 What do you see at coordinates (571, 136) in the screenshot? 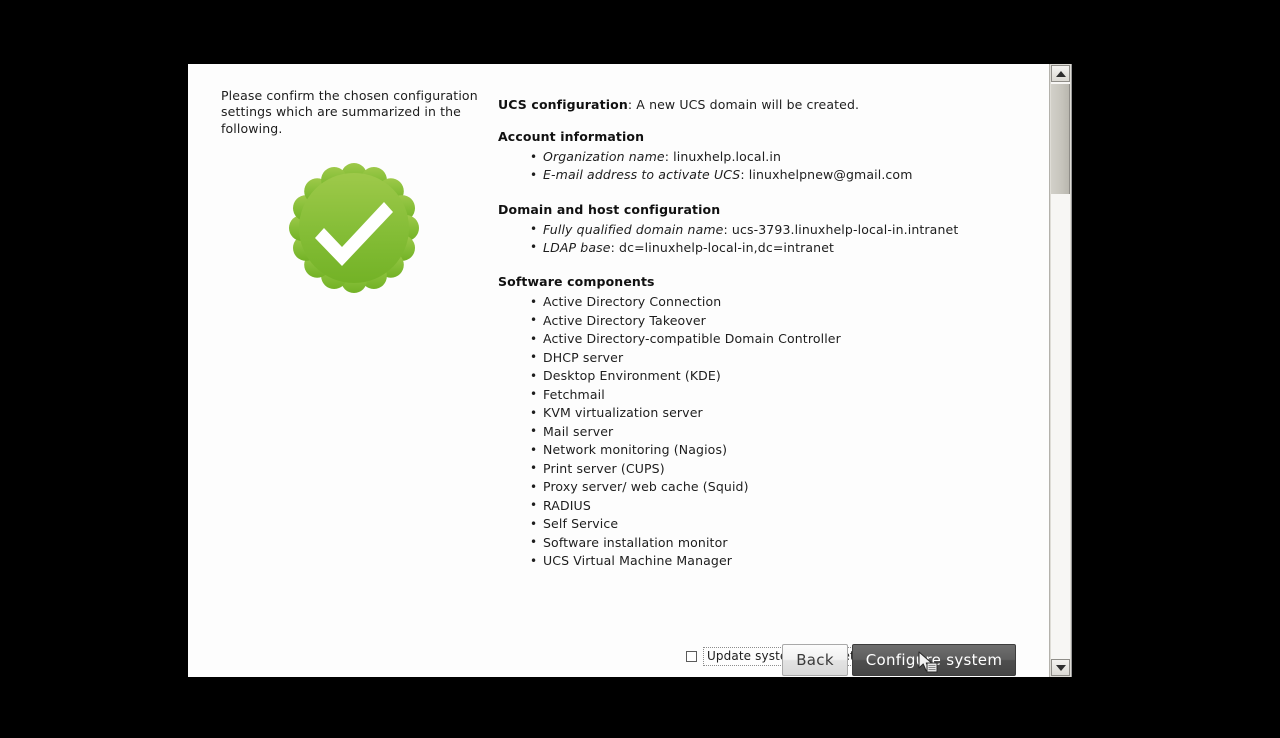
I see `section-heading: Account information` at bounding box center [571, 136].